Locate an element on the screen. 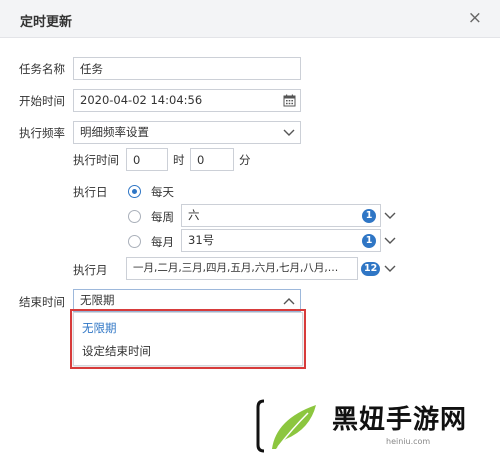 The image size is (500, 456). exec-hour-input is located at coordinates (147, 159).